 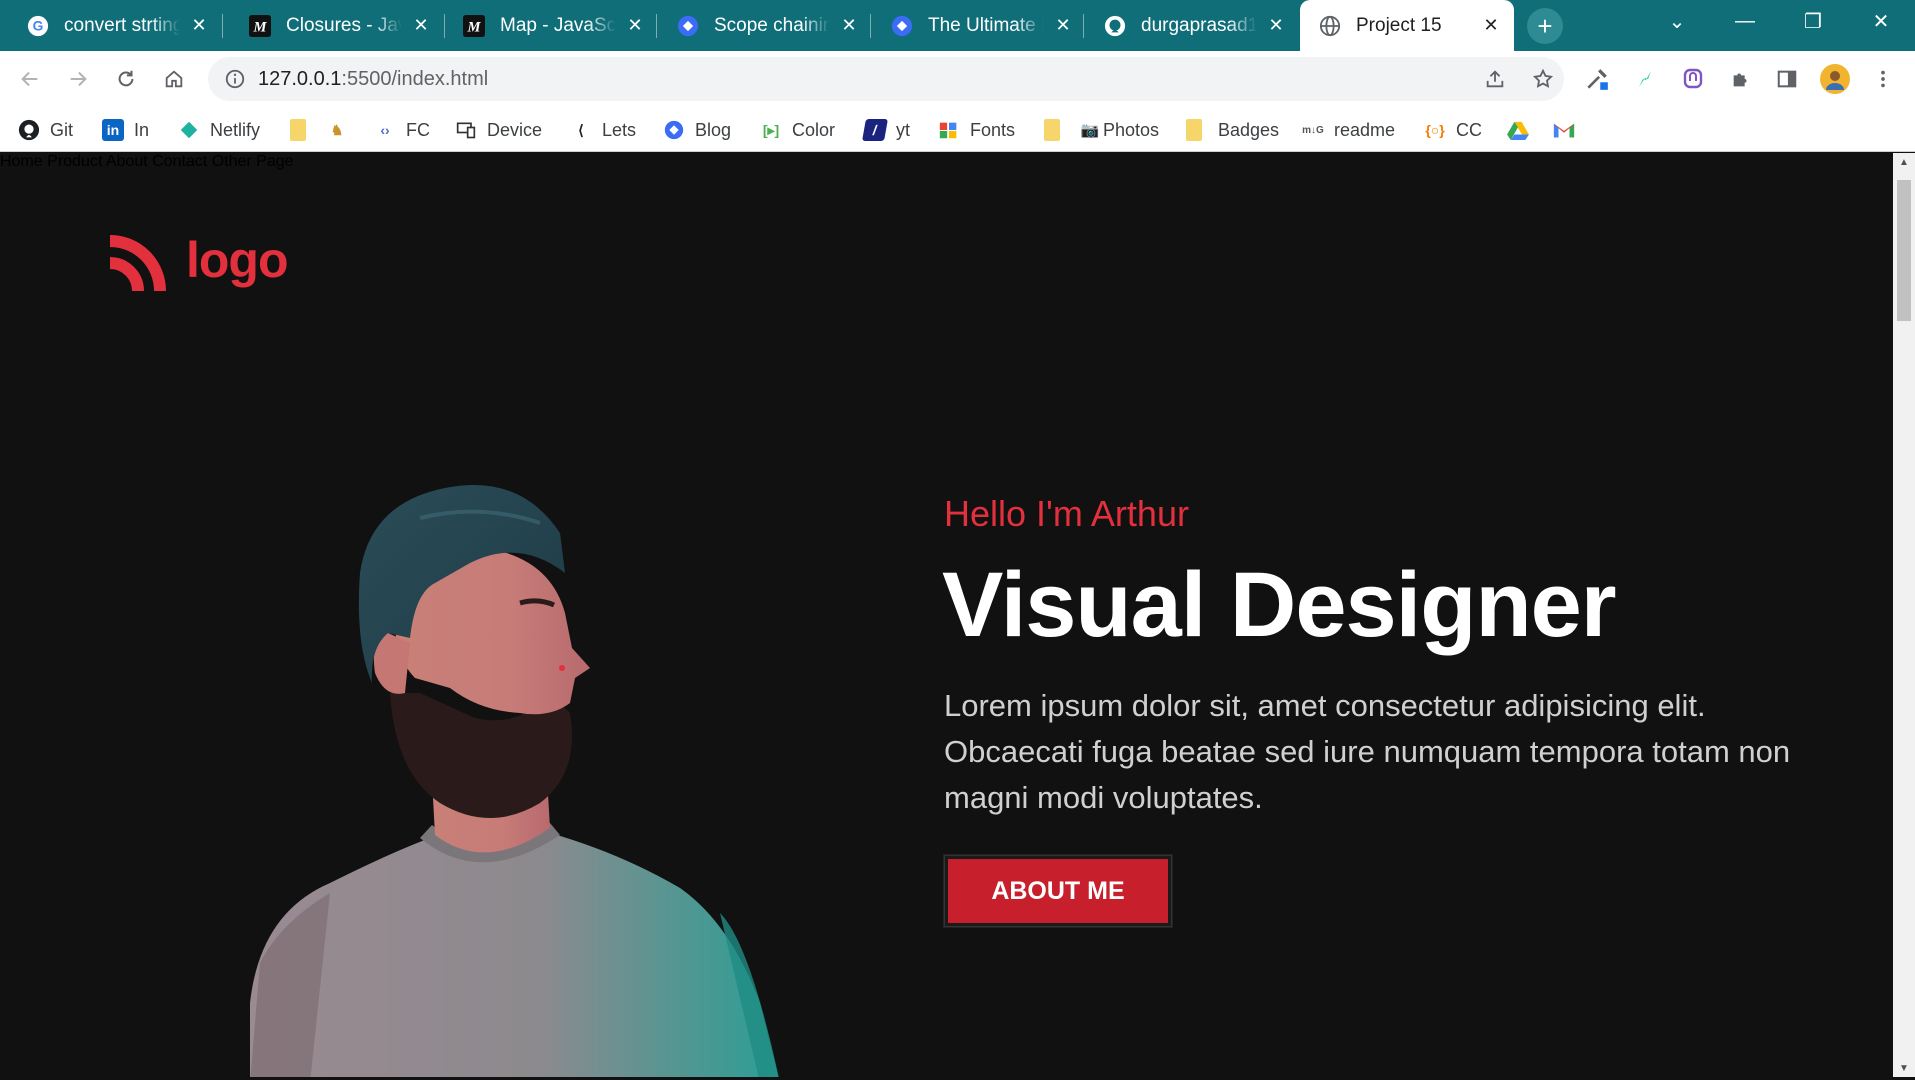 I want to click on browser-toolbar: 127.0.0.1:5500/index.html, so click(x=957, y=79).